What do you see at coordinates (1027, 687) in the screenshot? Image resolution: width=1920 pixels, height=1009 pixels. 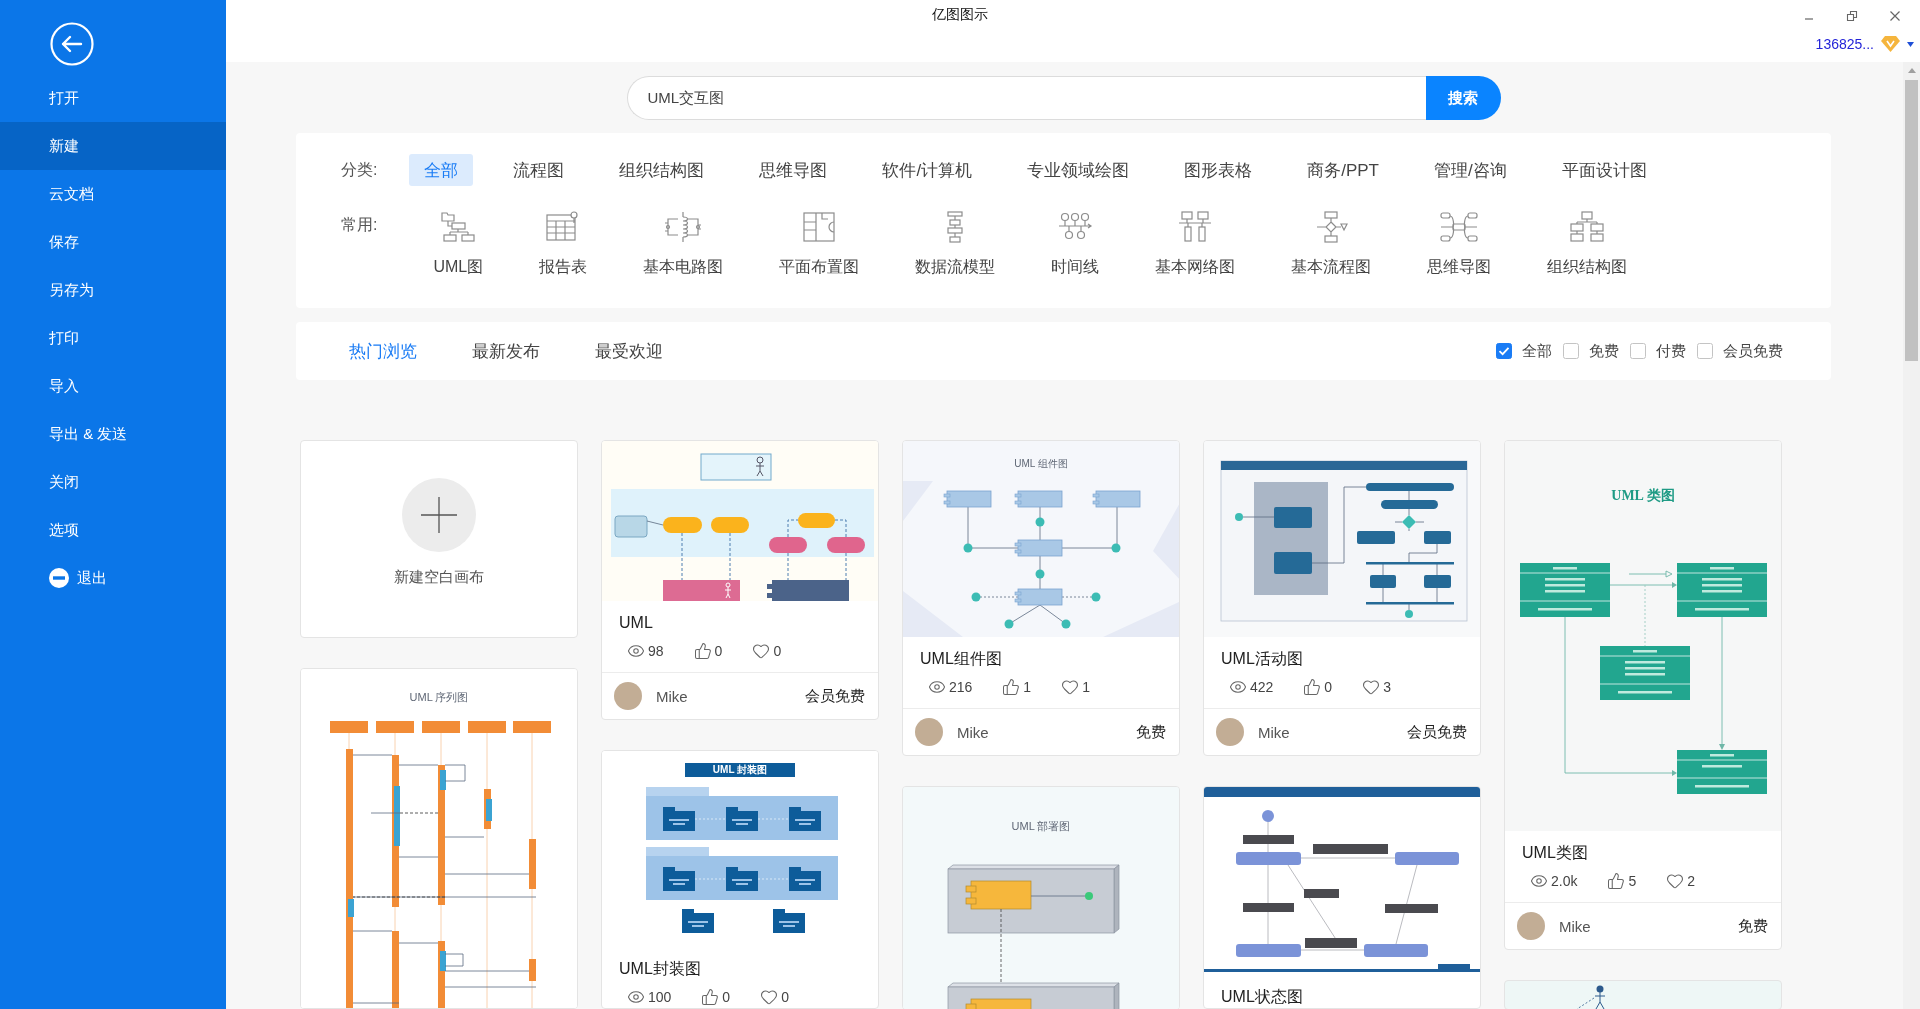 I see `like-count: 1` at bounding box center [1027, 687].